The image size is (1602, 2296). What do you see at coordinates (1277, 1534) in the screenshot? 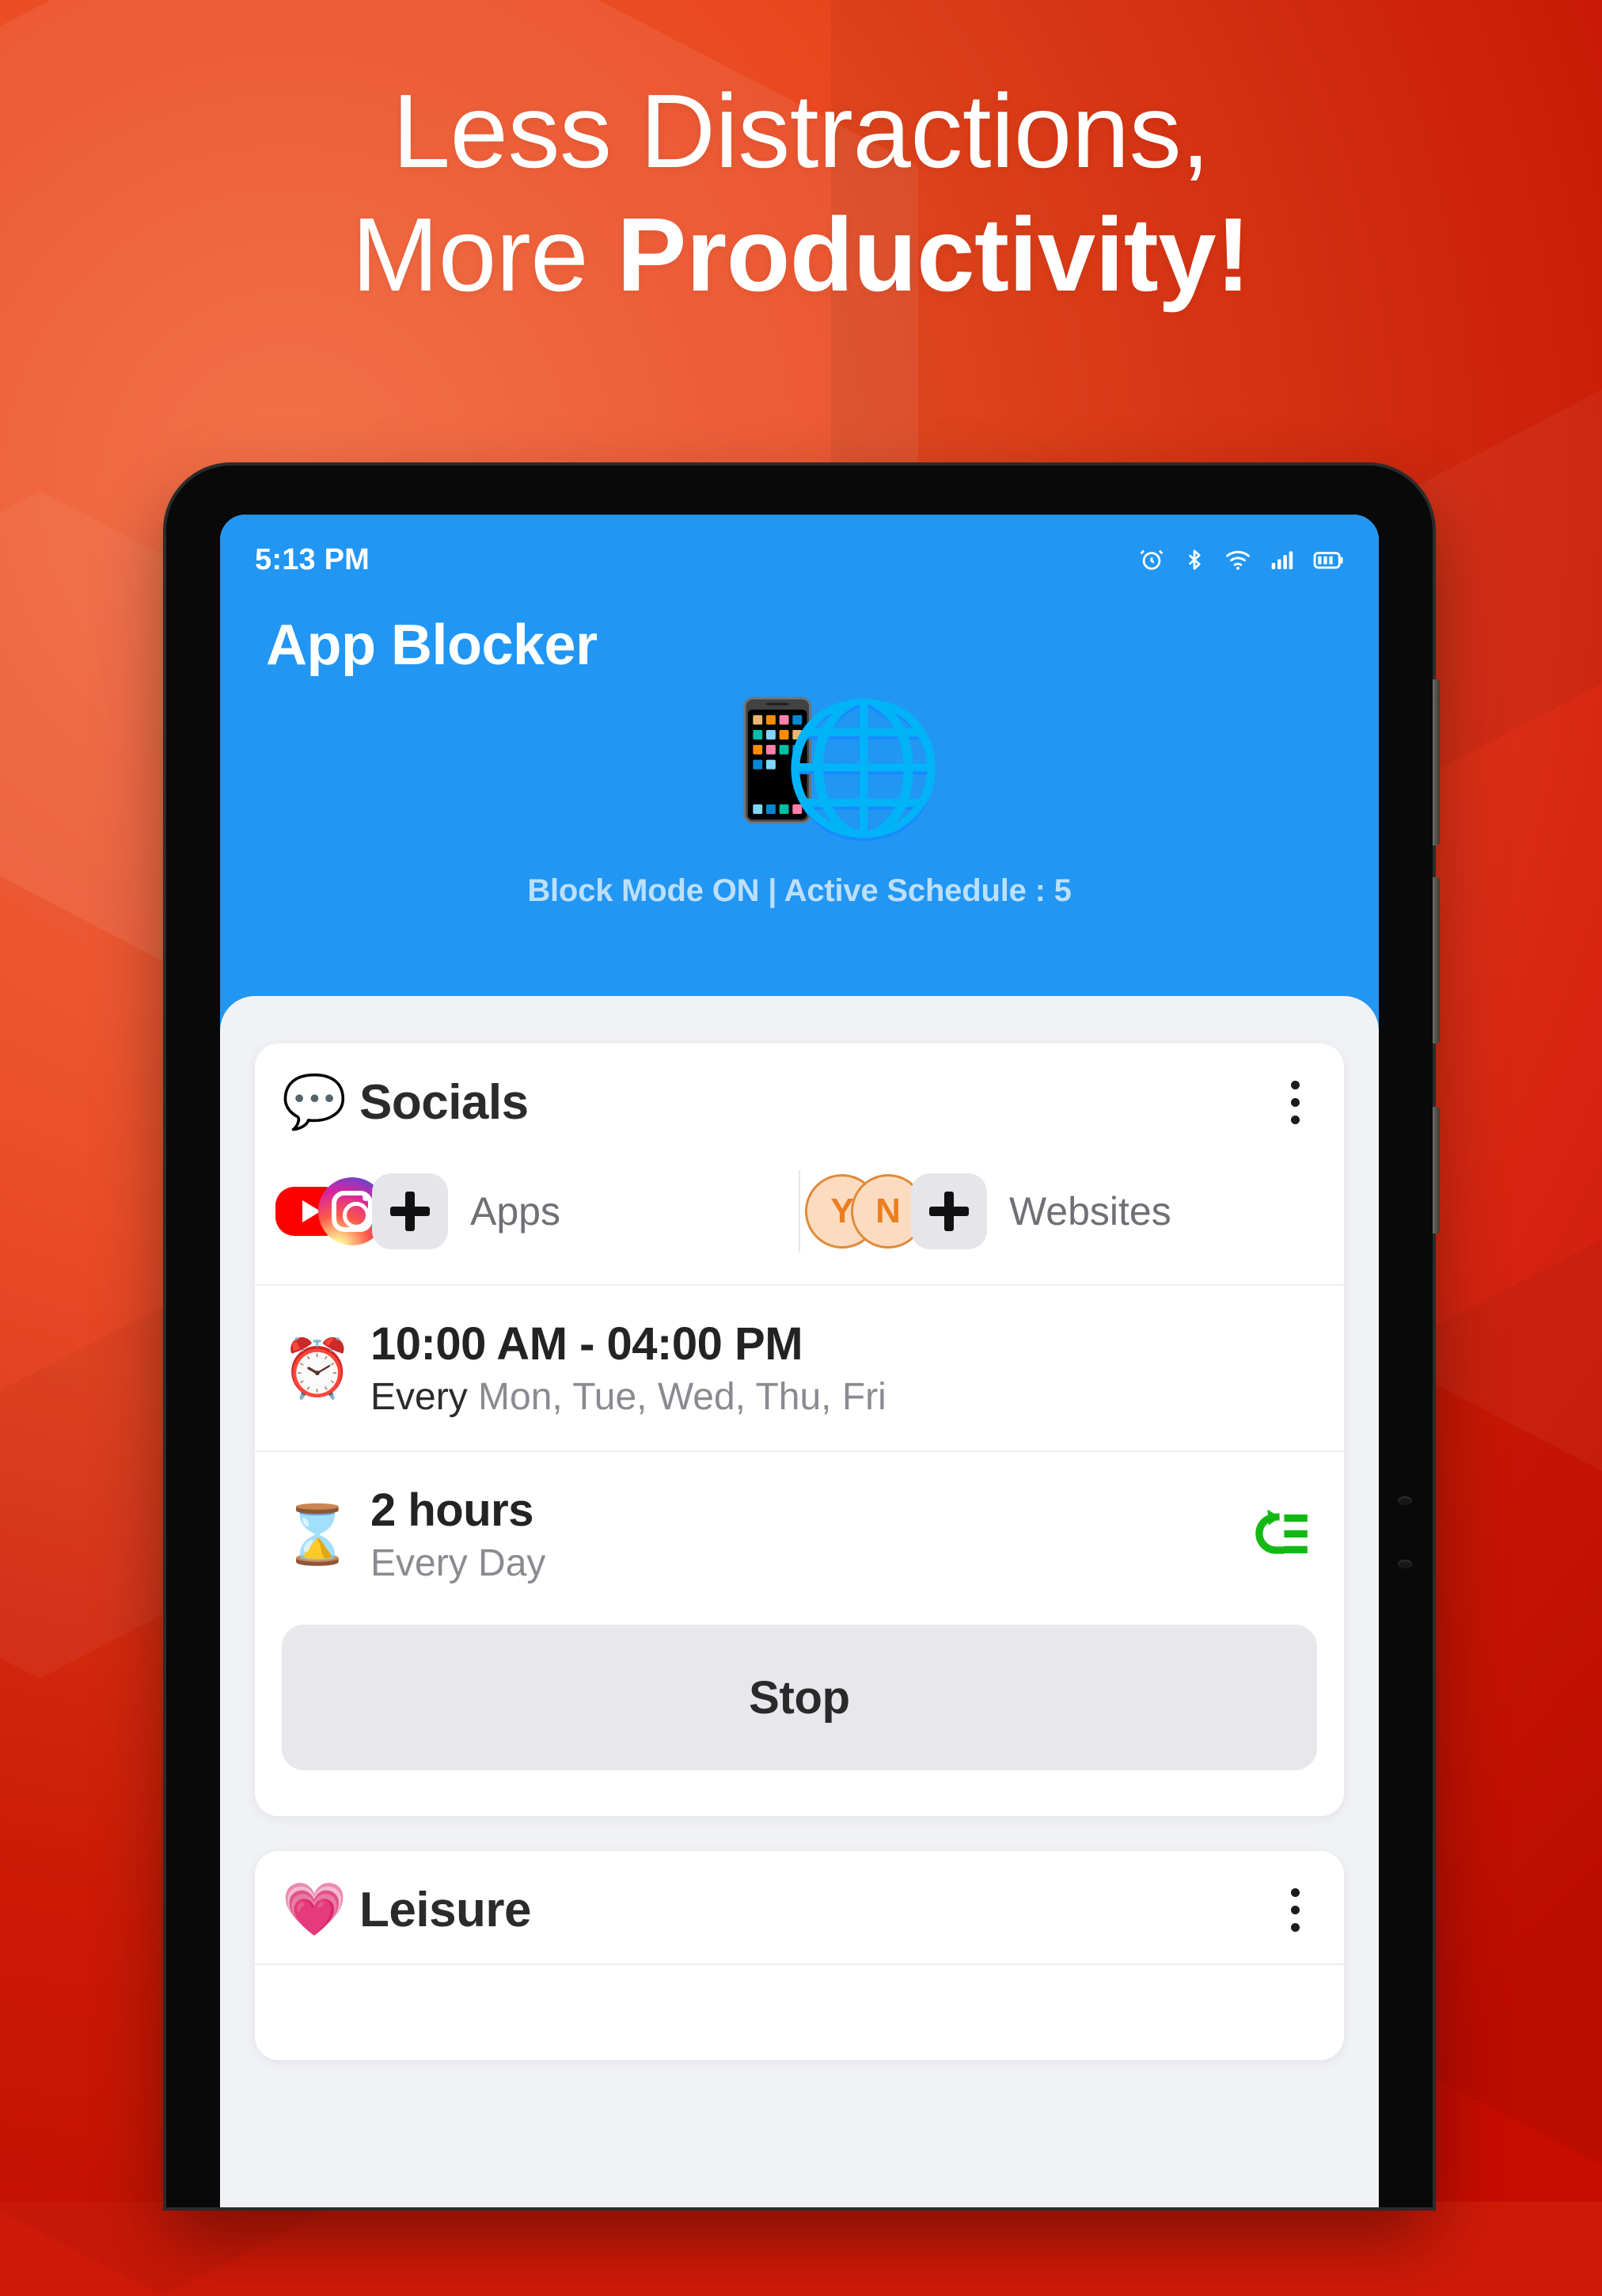
I see `reset-repeat-icon` at bounding box center [1277, 1534].